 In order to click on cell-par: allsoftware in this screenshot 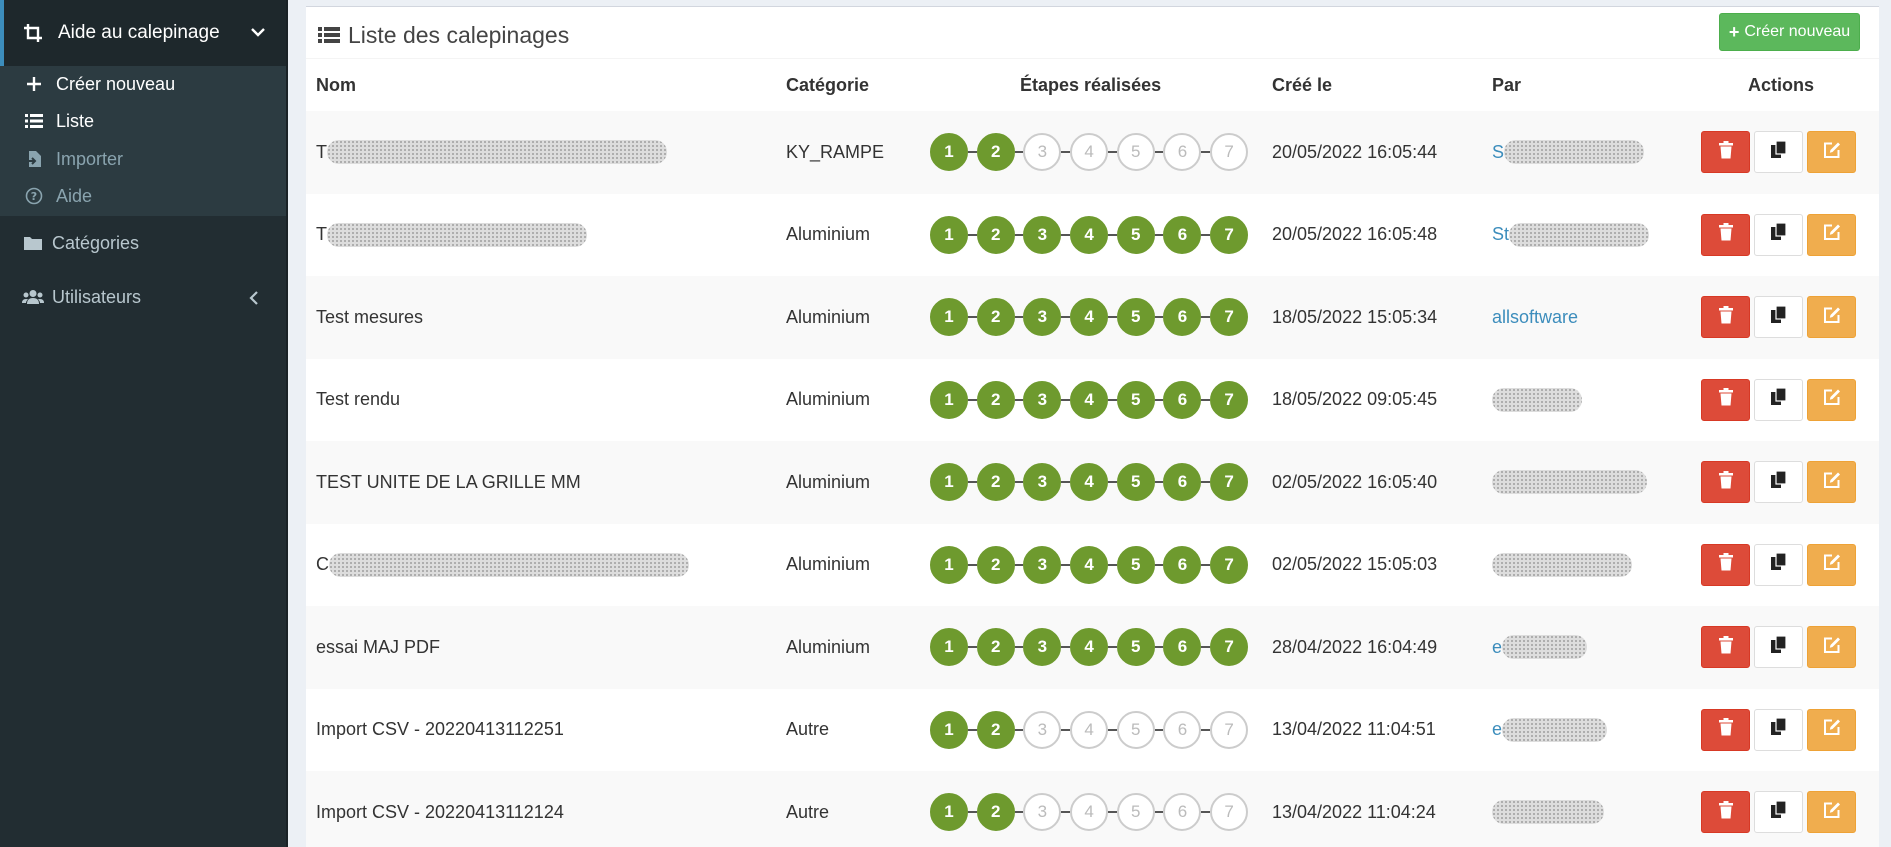, I will do `click(1535, 317)`.